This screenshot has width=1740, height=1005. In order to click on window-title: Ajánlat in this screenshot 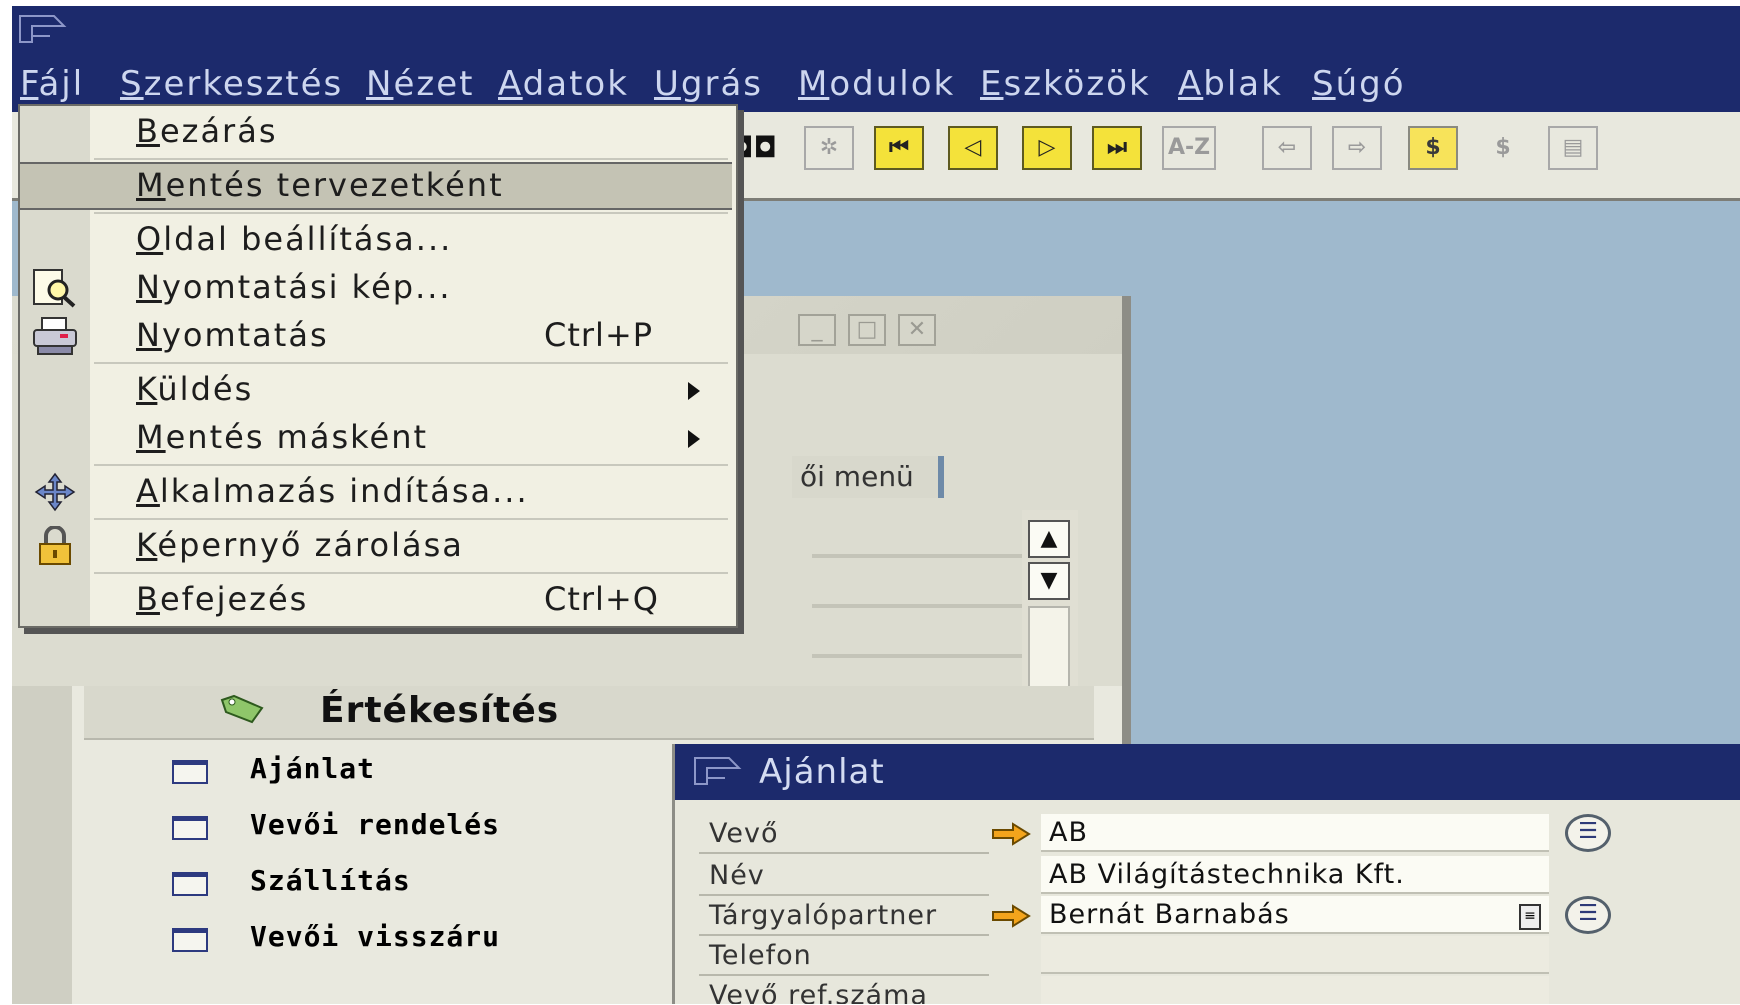, I will do `click(822, 772)`.